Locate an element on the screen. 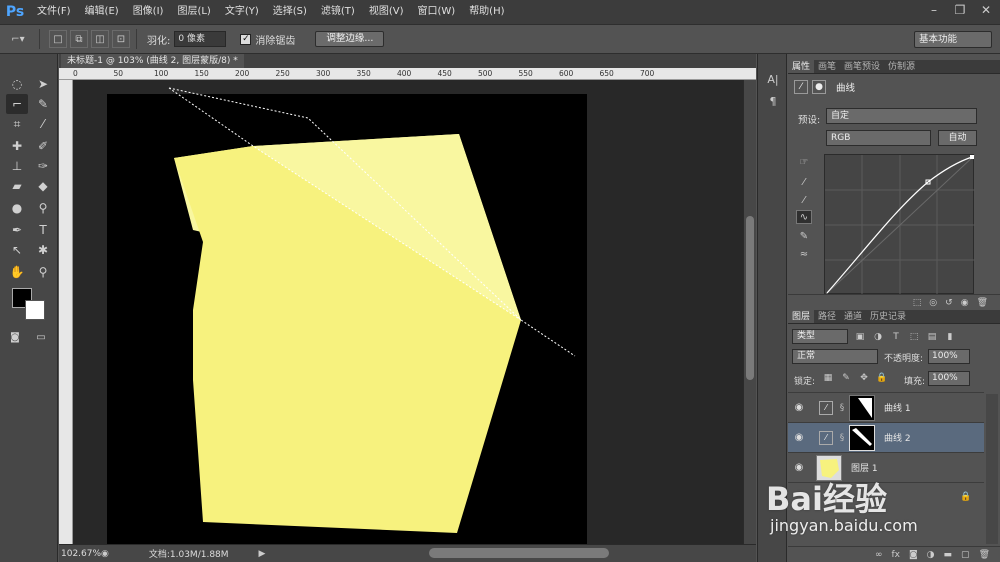 This screenshot has height=562, width=1000. reset-icon: ↺ is located at coordinates (949, 303).